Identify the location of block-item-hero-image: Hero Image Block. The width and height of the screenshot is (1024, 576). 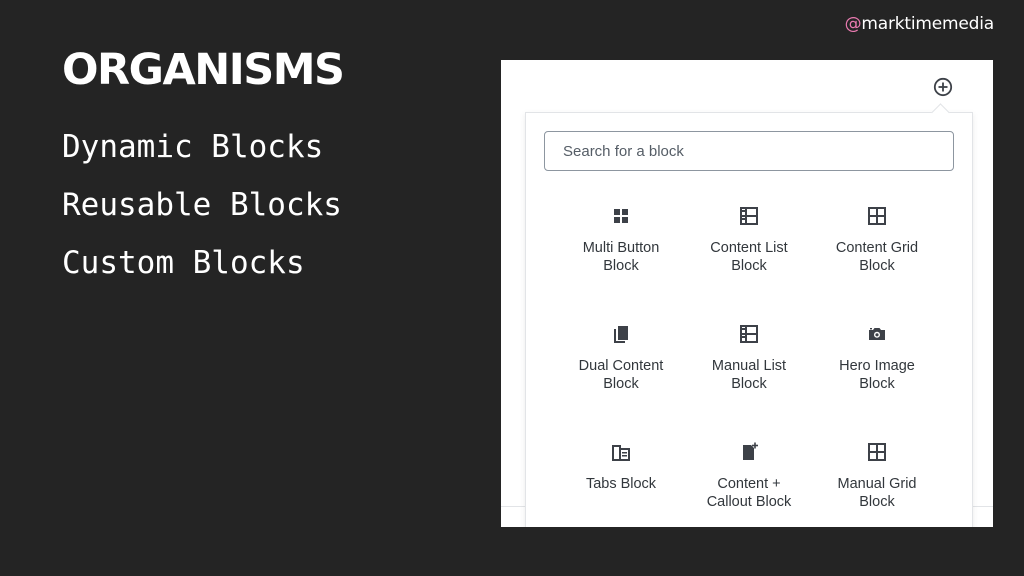
(877, 374).